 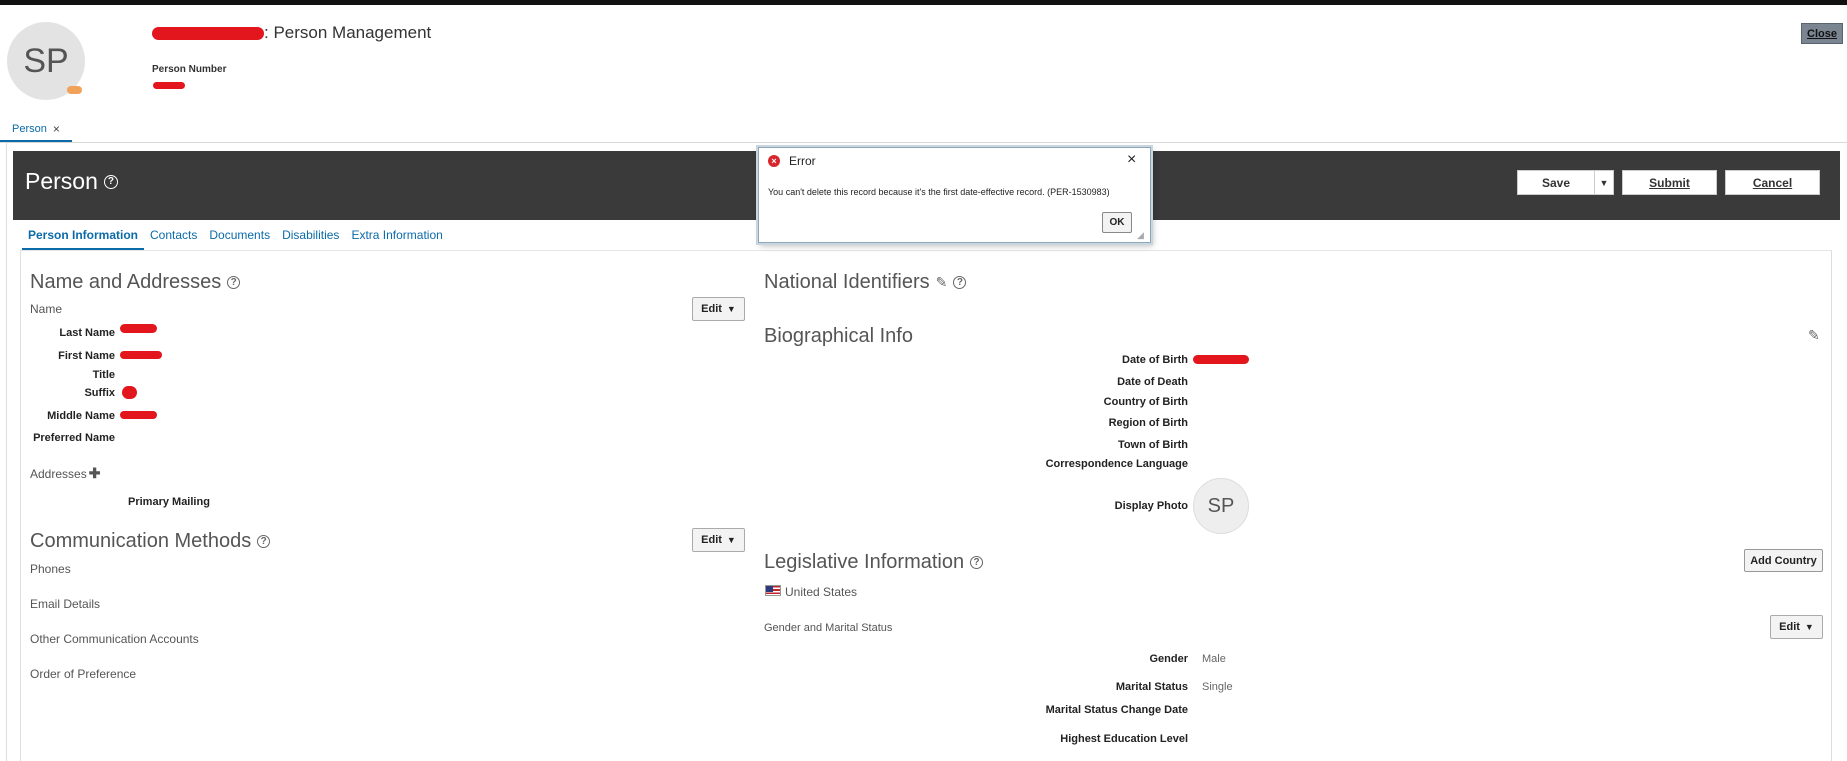 I want to click on tab-documents: Documents, so click(x=239, y=239).